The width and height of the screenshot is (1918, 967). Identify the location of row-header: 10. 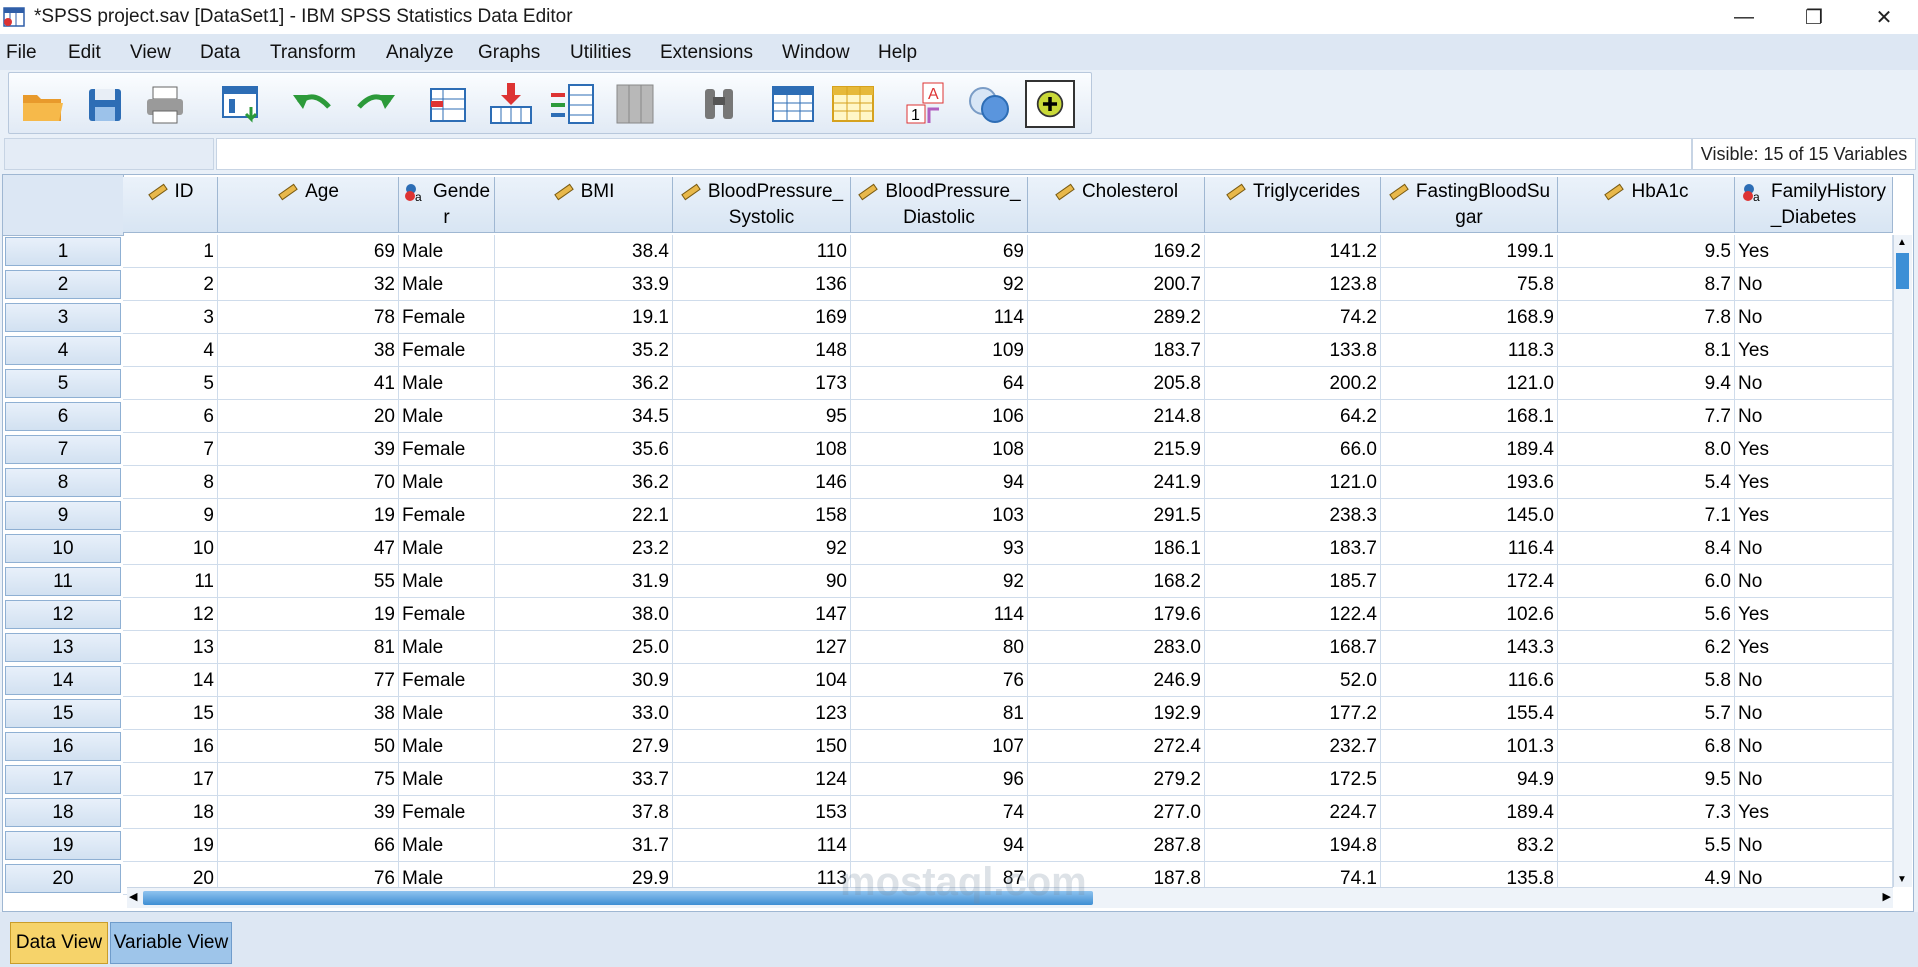
(63, 548).